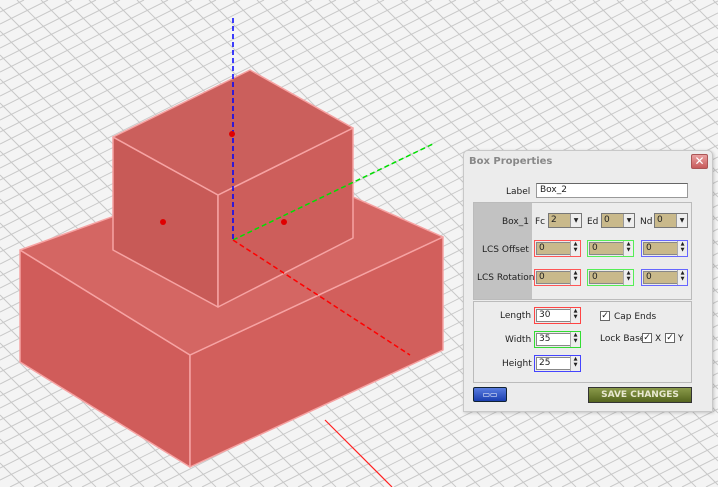  I want to click on lcs-rotation-z: 0 ▲ ▼, so click(664, 277).